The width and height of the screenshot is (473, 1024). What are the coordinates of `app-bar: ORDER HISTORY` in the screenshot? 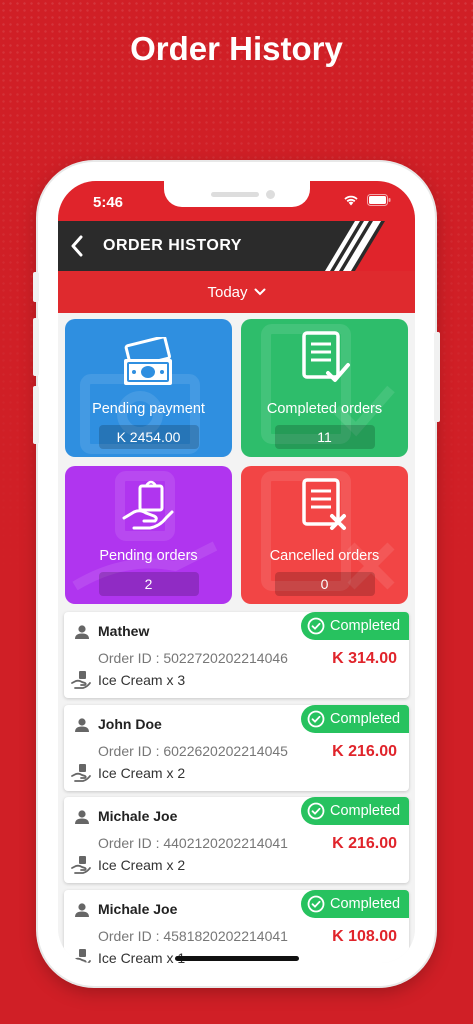 It's located at (236, 246).